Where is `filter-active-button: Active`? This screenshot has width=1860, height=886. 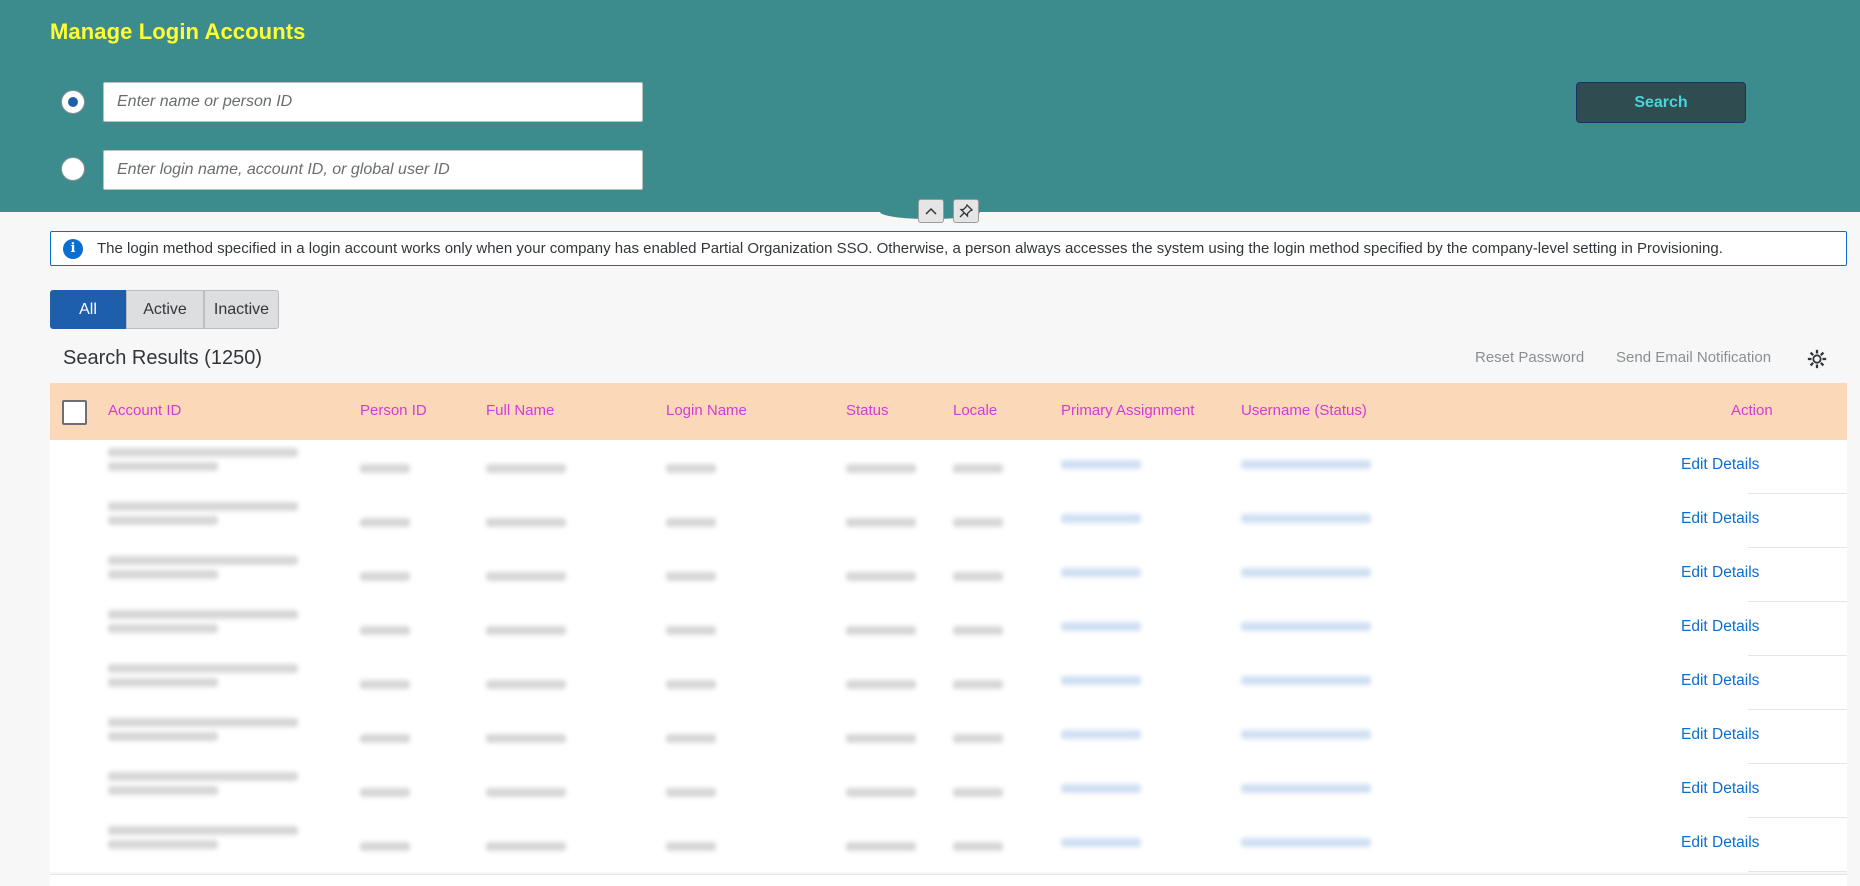 filter-active-button: Active is located at coordinates (165, 309).